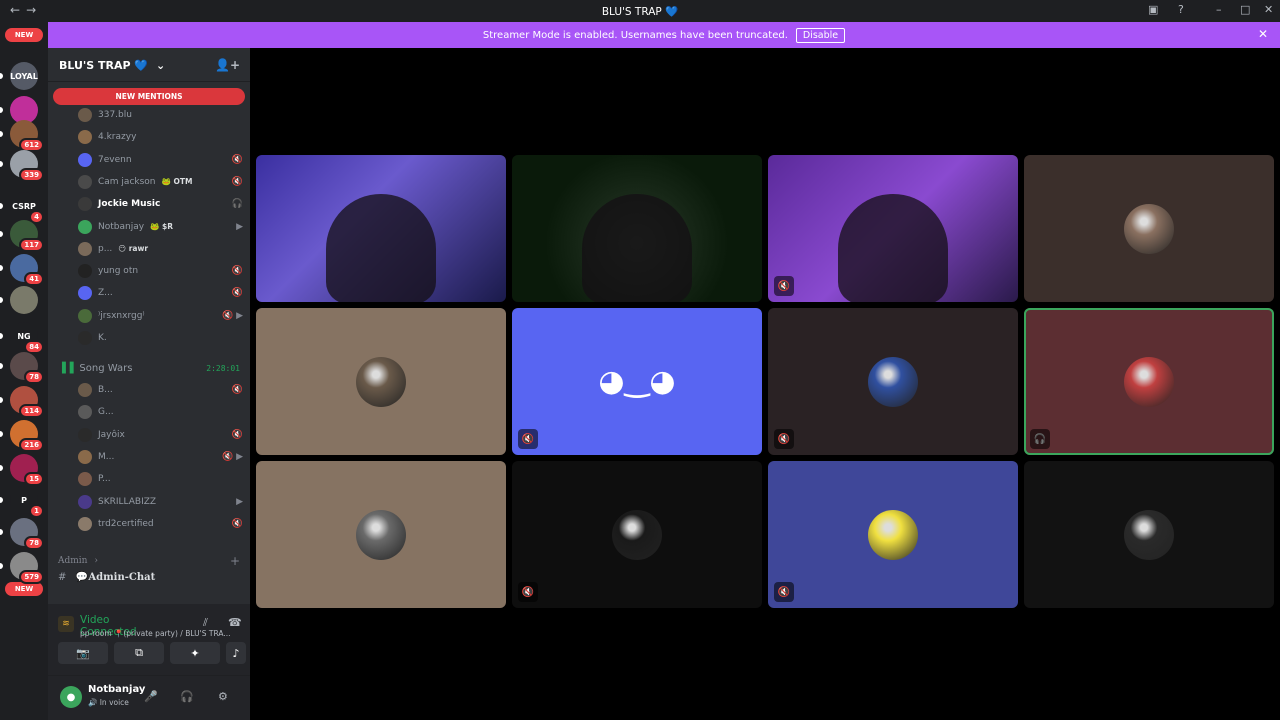  I want to click on server-icon, so click(24, 300).